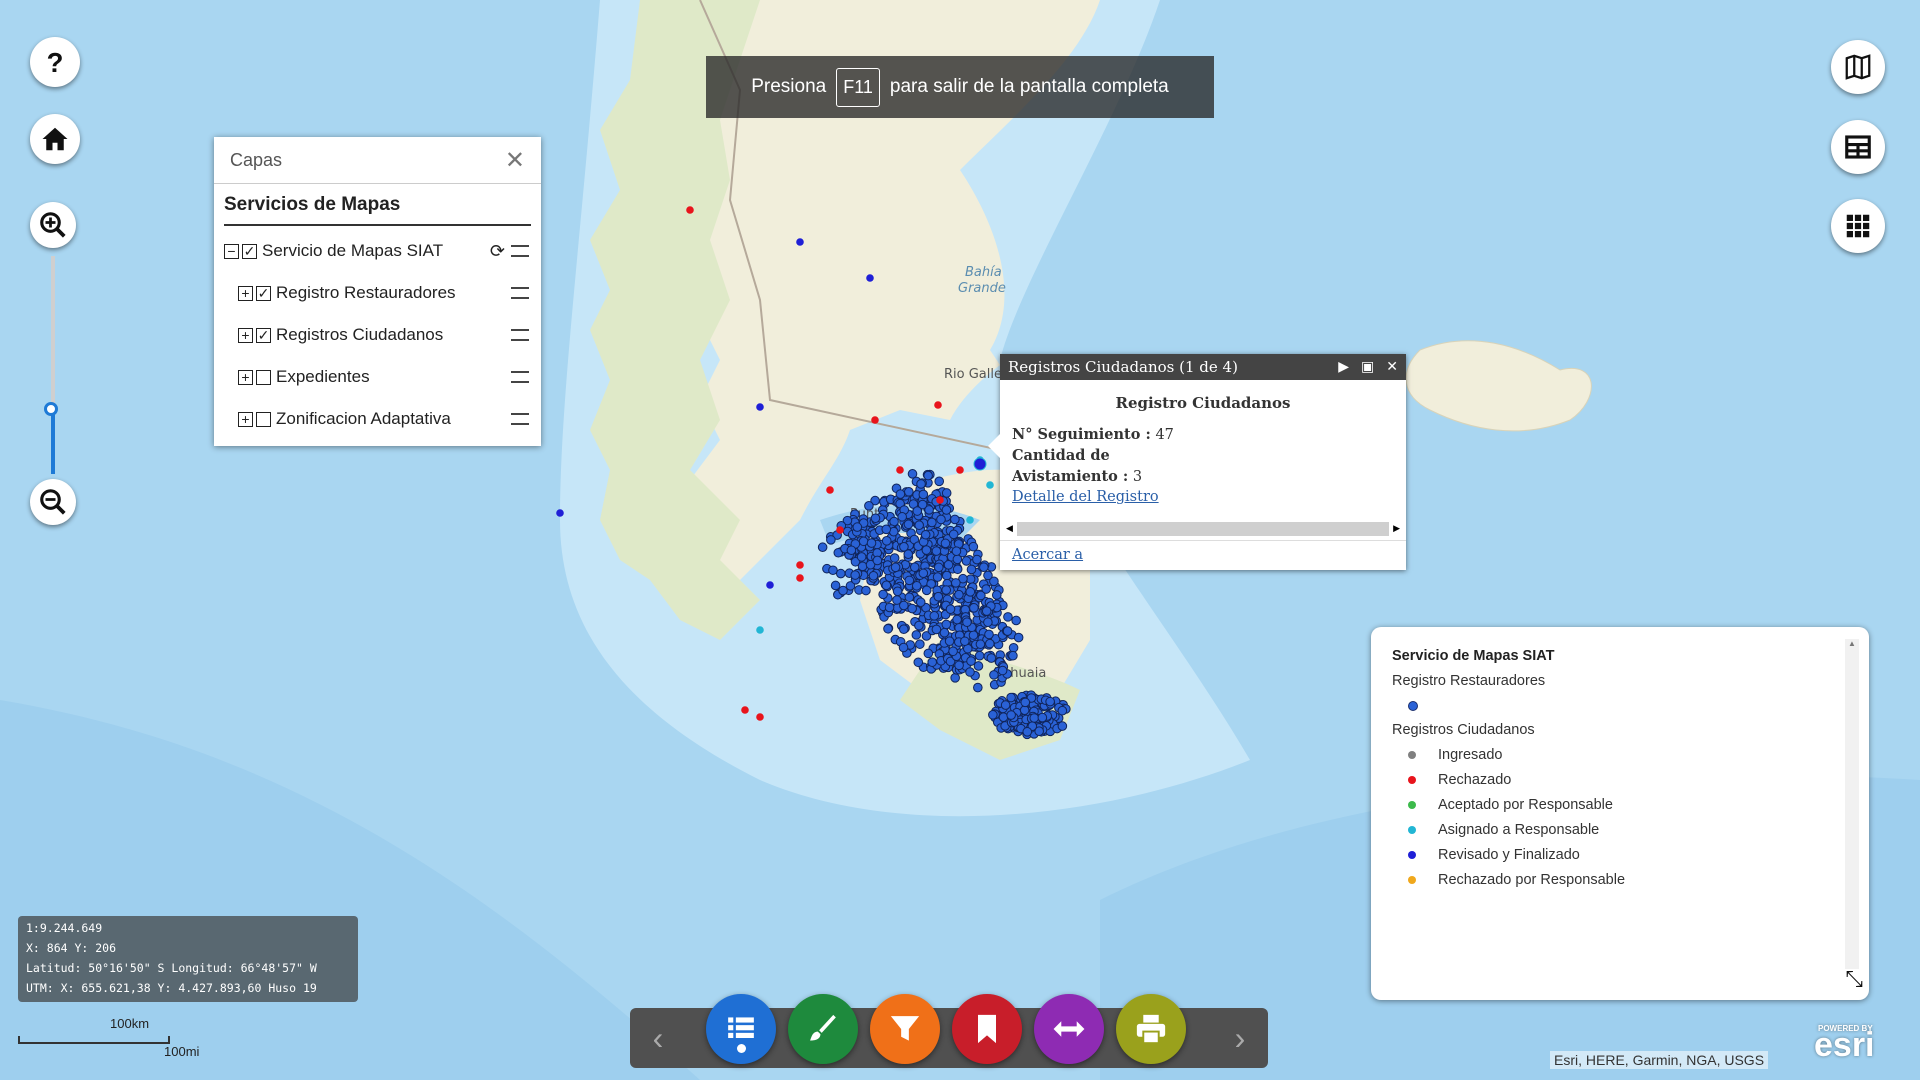 The height and width of the screenshot is (1080, 1920). Describe the element at coordinates (520, 251) in the screenshot. I see `menu-icon` at that location.